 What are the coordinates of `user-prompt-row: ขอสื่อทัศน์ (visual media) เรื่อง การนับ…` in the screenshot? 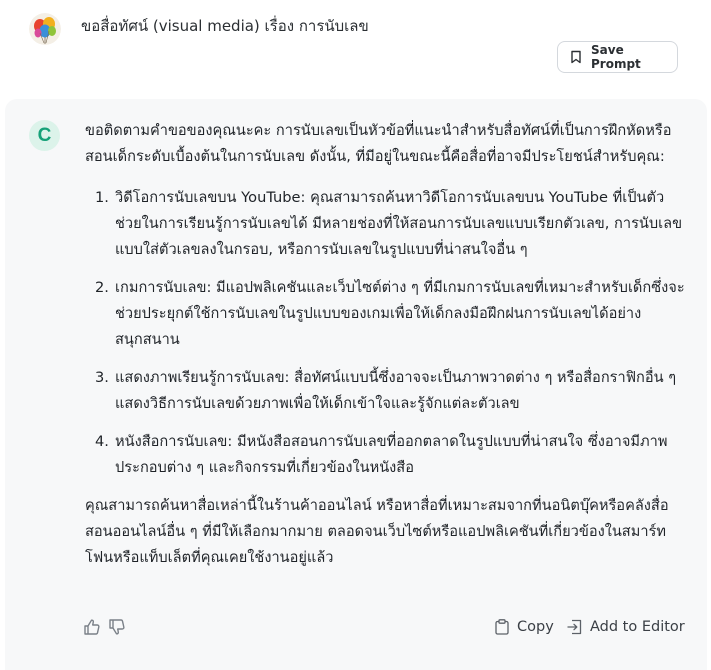 It's located at (355, 48).